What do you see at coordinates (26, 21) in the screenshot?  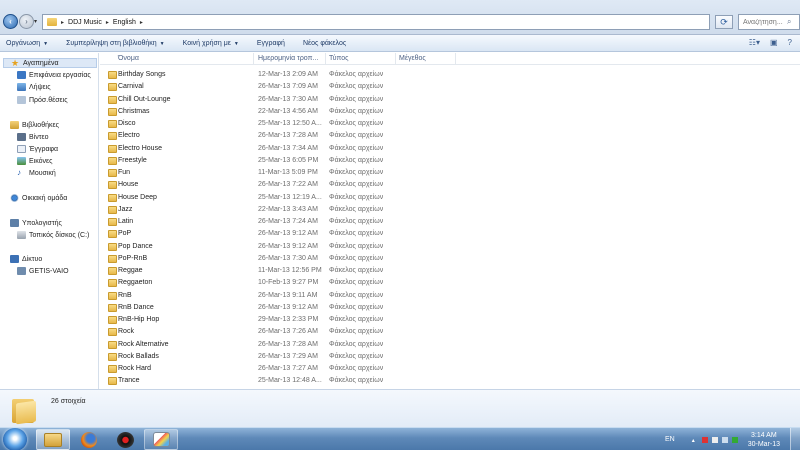 I see `forward-button: ›` at bounding box center [26, 21].